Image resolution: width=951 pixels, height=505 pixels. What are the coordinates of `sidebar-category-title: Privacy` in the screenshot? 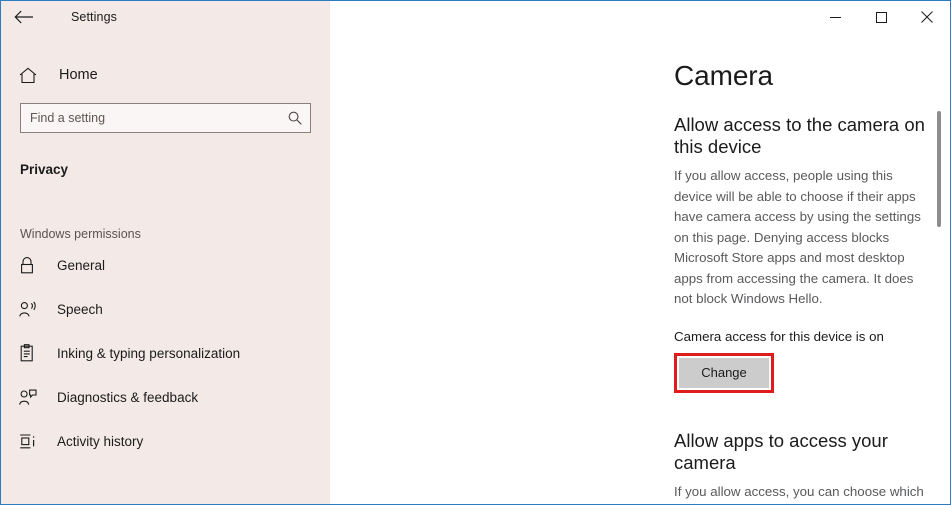 It's located at (44, 169).